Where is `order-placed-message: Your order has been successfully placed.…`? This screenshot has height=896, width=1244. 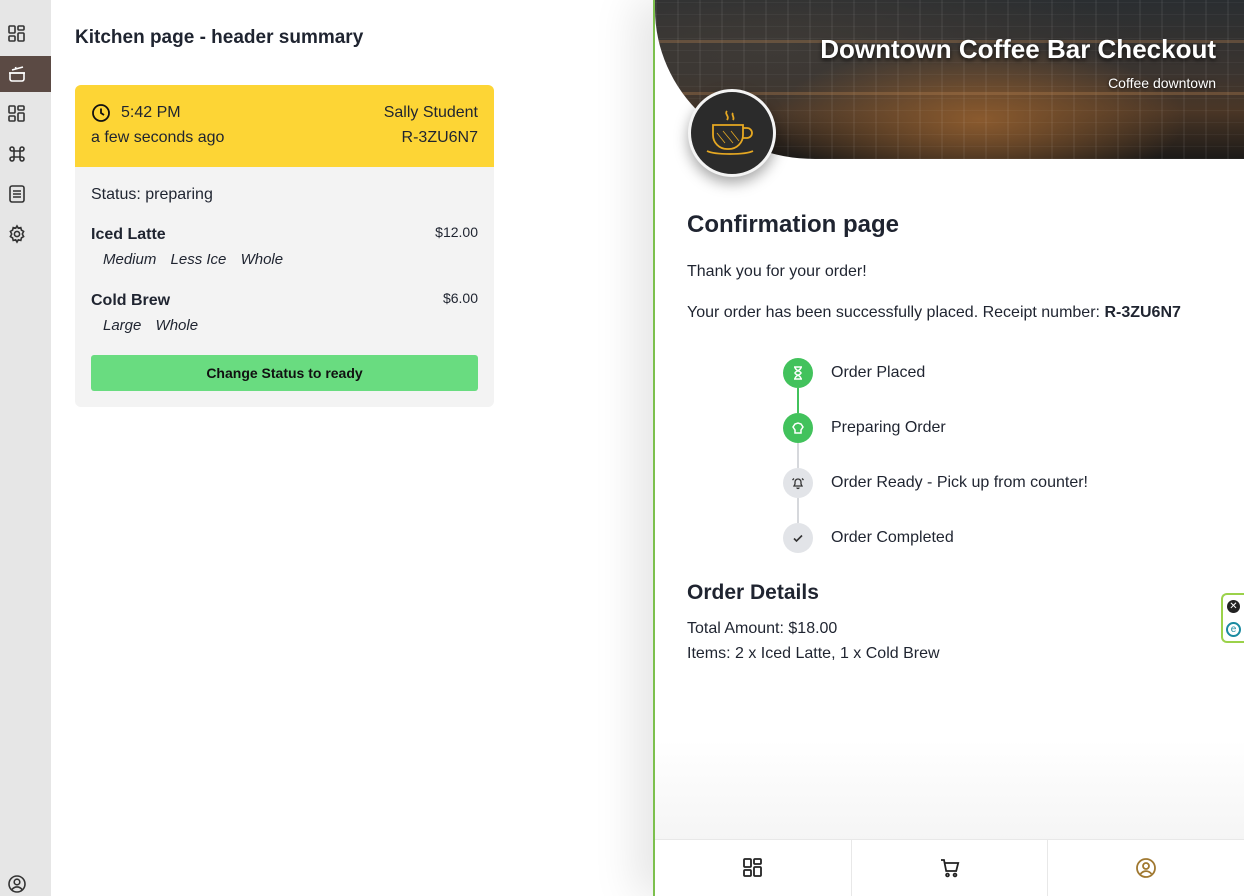 order-placed-message: Your order has been successfully placed.… is located at coordinates (934, 313).